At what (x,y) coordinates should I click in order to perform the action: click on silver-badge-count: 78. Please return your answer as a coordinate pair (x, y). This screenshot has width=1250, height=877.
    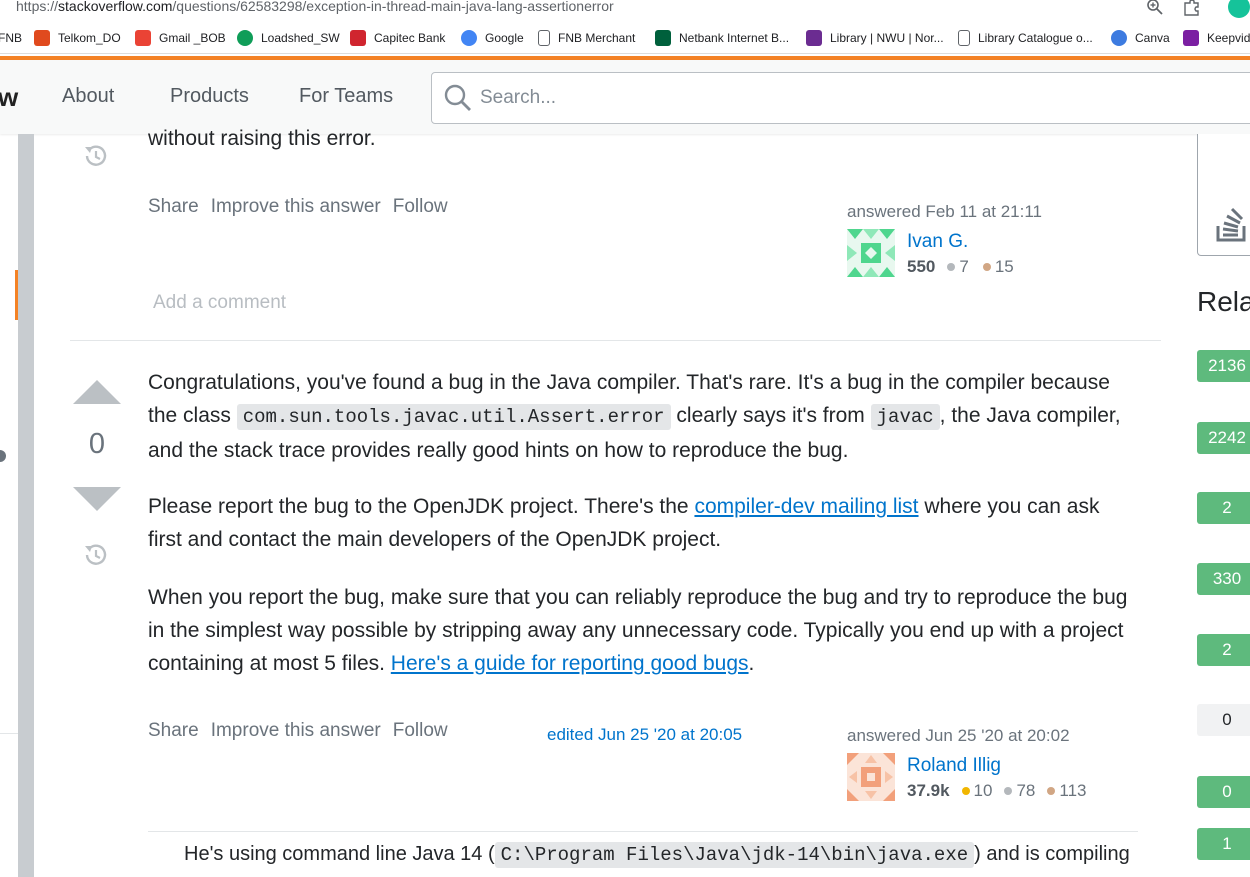
    Looking at the image, I should click on (1026, 790).